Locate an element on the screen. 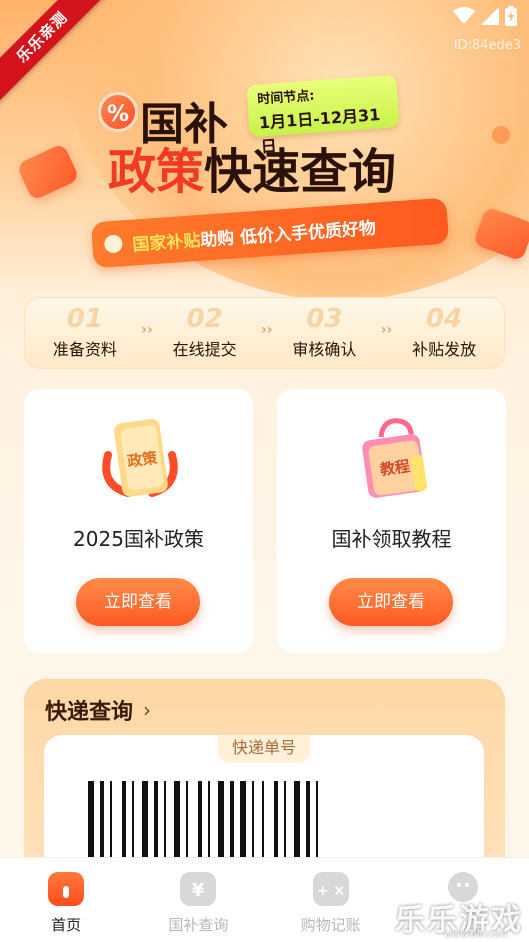  step-number: 03 is located at coordinates (324, 319).